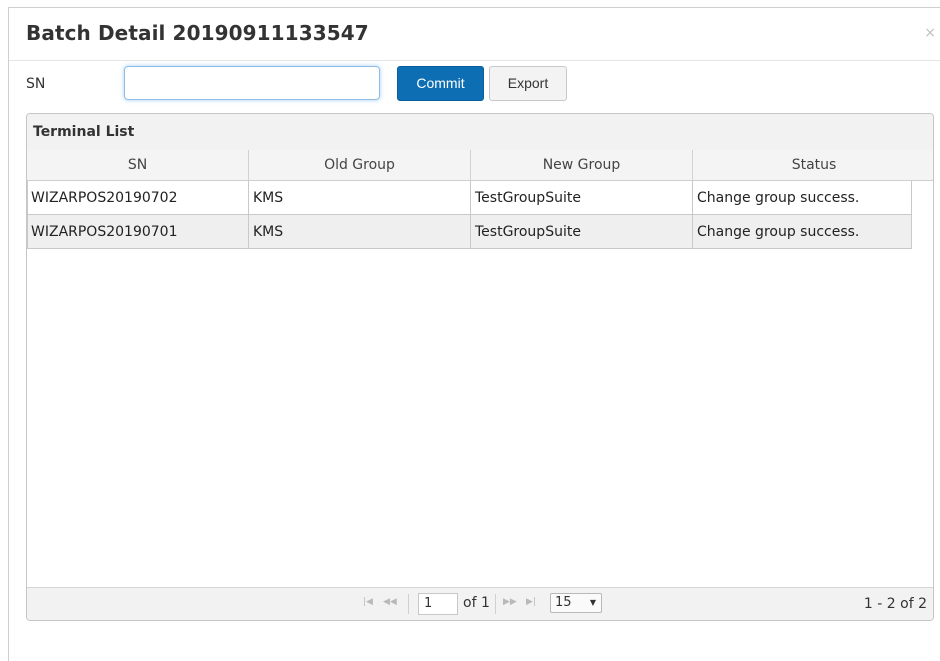 The height and width of the screenshot is (661, 940). I want to click on chevron-down-icon: ▼, so click(592, 602).